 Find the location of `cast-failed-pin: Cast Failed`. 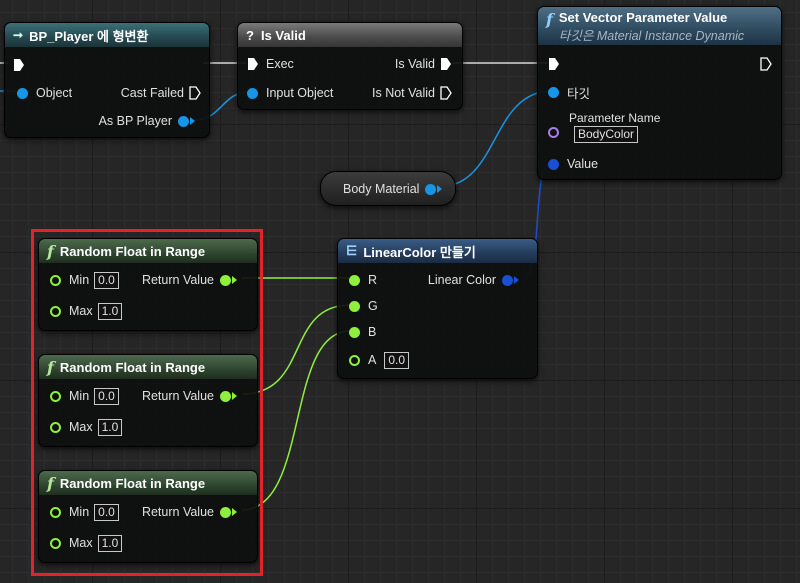

cast-failed-pin: Cast Failed is located at coordinates (161, 93).